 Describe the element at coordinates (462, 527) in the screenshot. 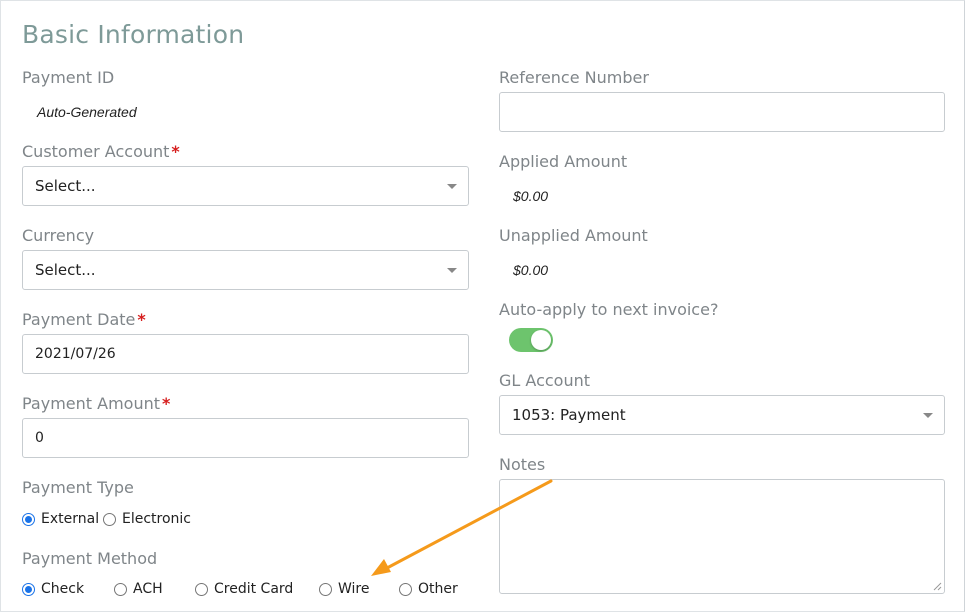

I see `annotation-arrow-icon` at that location.